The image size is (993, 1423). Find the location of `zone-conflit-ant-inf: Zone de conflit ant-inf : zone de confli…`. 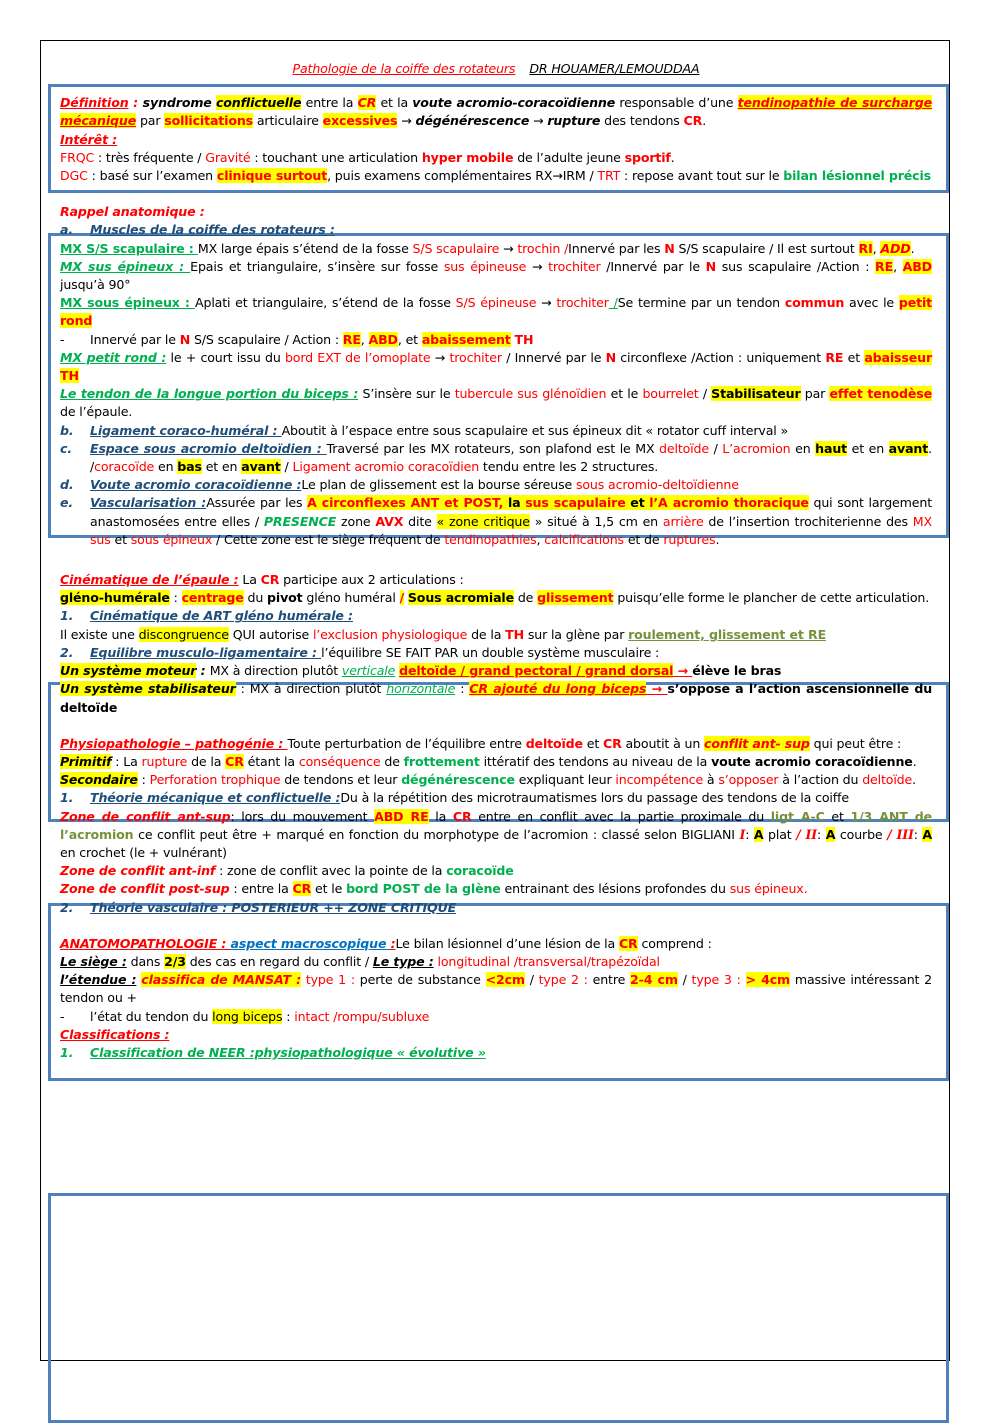

zone-conflit-ant-inf: Zone de conflit ant-inf : zone de confli… is located at coordinates (287, 871).